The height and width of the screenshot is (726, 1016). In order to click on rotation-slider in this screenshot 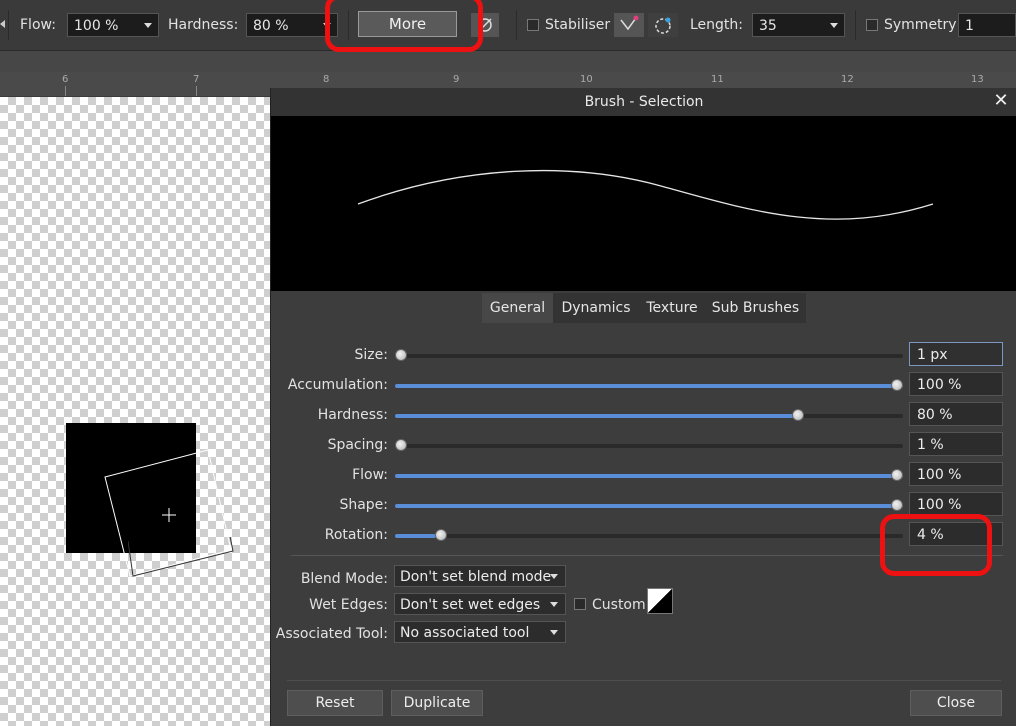, I will do `click(649, 535)`.